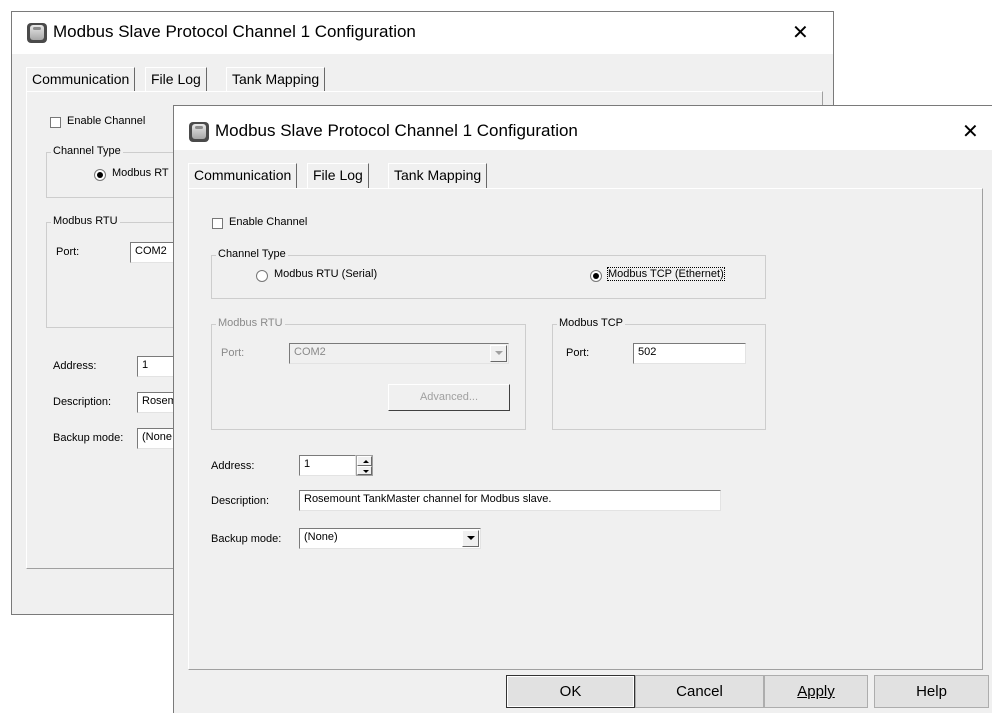 This screenshot has width=992, height=713. What do you see at coordinates (931, 691) in the screenshot?
I see `help-button: Help` at bounding box center [931, 691].